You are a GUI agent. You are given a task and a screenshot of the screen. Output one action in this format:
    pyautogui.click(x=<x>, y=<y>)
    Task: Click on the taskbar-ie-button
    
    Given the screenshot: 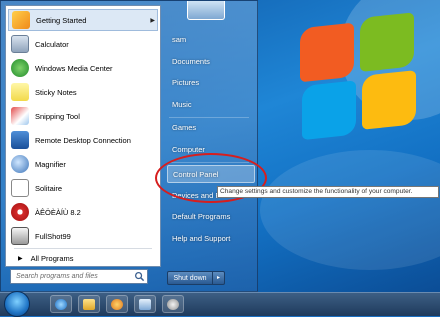 What is the action you would take?
    pyautogui.click(x=61, y=304)
    